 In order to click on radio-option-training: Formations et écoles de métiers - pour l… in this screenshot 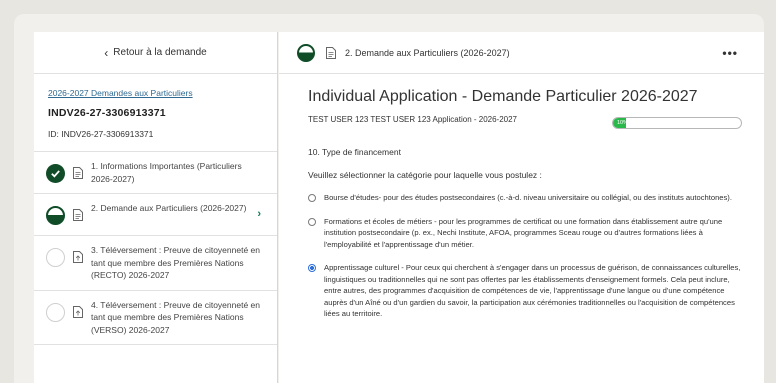, I will do `click(525, 233)`.